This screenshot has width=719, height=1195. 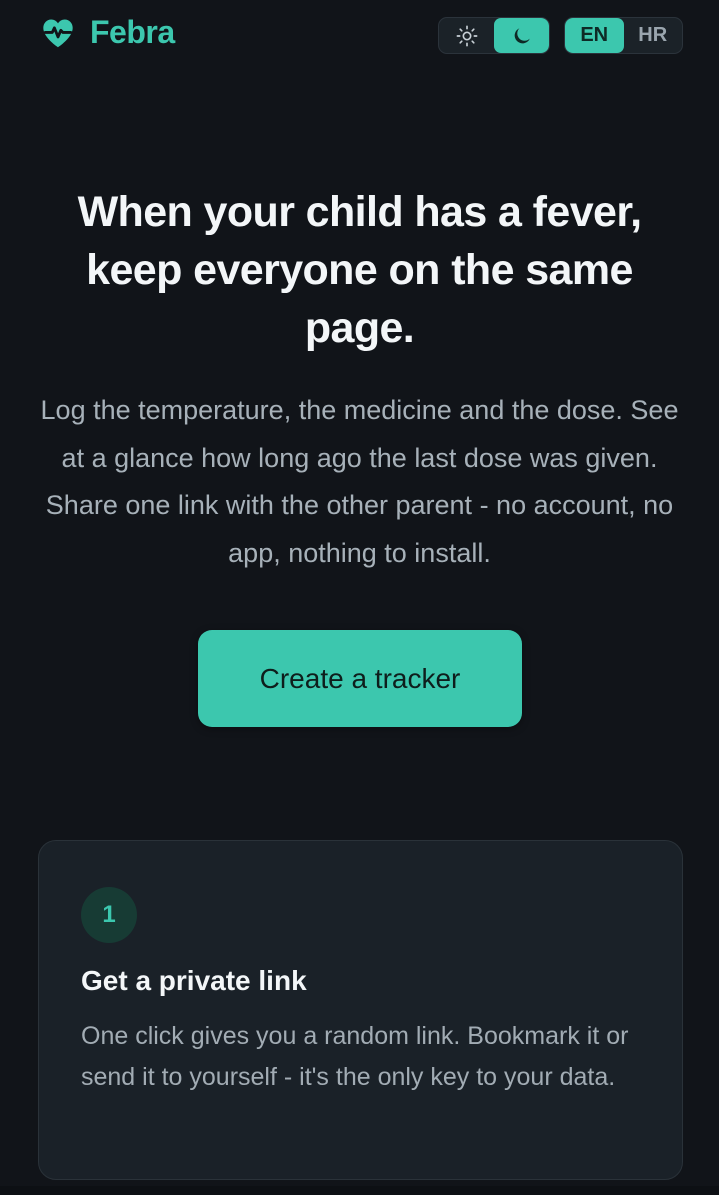 I want to click on brand-name: Febra, so click(x=132, y=32).